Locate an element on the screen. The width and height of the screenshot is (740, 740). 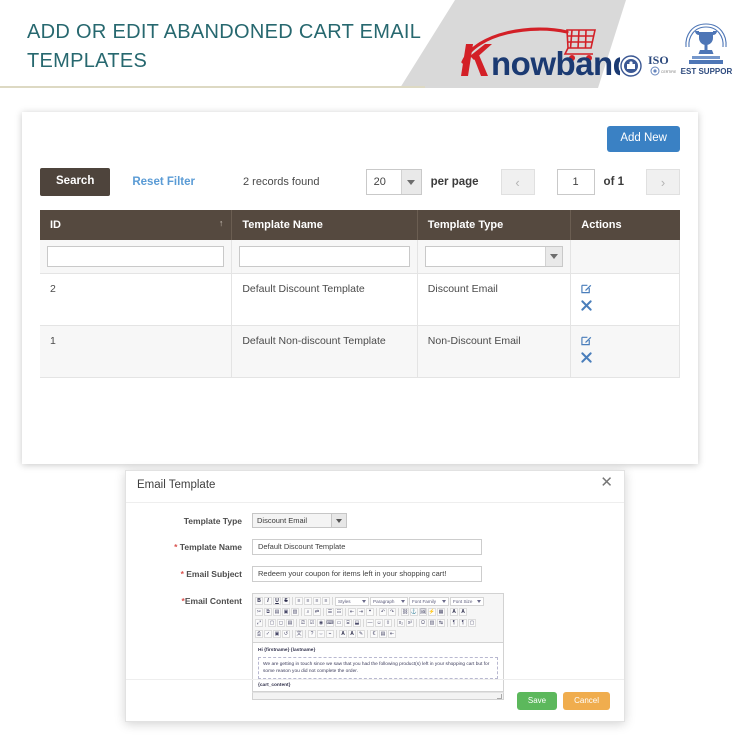
smiley-icon: ☺ is located at coordinates (379, 623).